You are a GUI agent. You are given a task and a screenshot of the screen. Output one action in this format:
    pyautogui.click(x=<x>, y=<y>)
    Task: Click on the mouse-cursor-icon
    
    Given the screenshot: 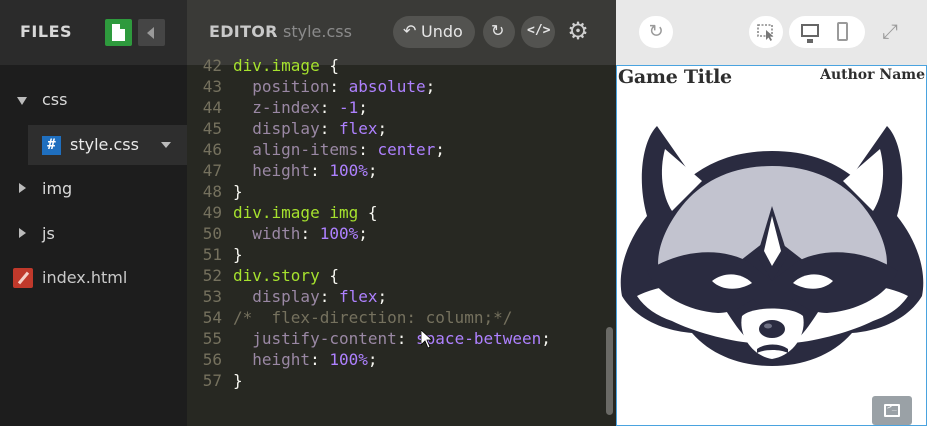 What is the action you would take?
    pyautogui.click(x=427, y=339)
    